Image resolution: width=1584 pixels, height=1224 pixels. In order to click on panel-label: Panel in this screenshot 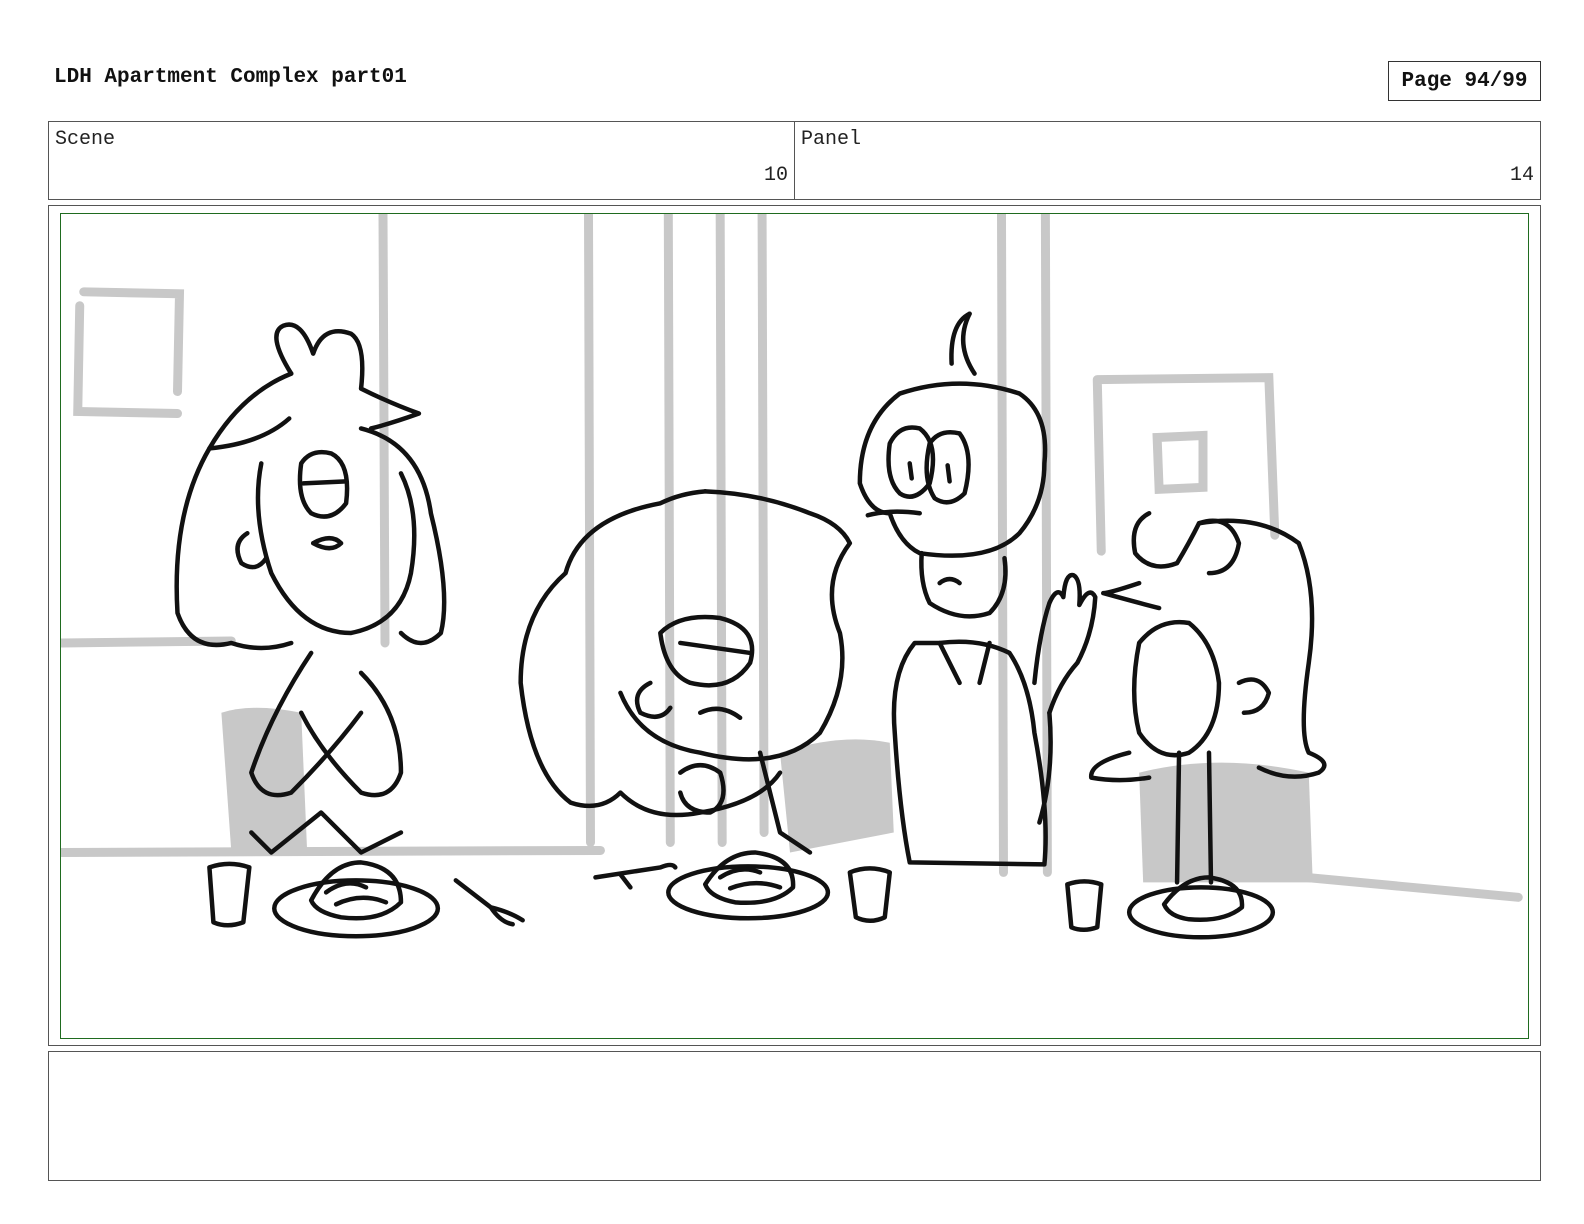, I will do `click(831, 139)`.